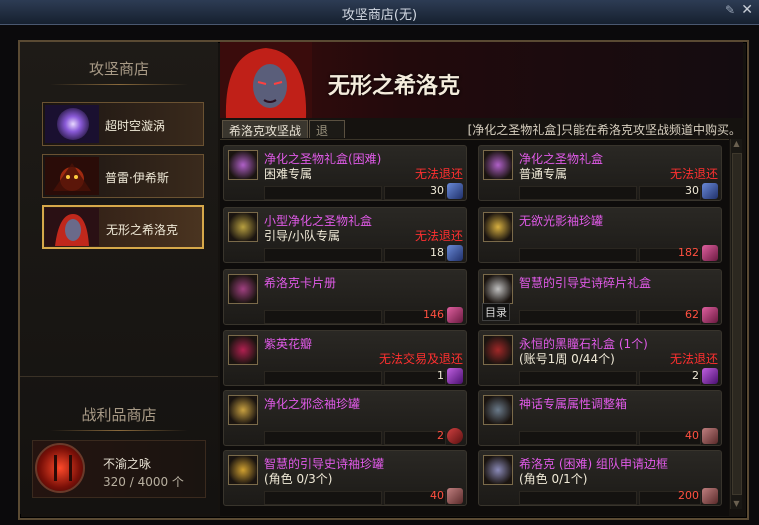 This screenshot has width=759, height=525. What do you see at coordinates (420, 359) in the screenshot?
I see `item-restriction: 无法交易及退还` at bounding box center [420, 359].